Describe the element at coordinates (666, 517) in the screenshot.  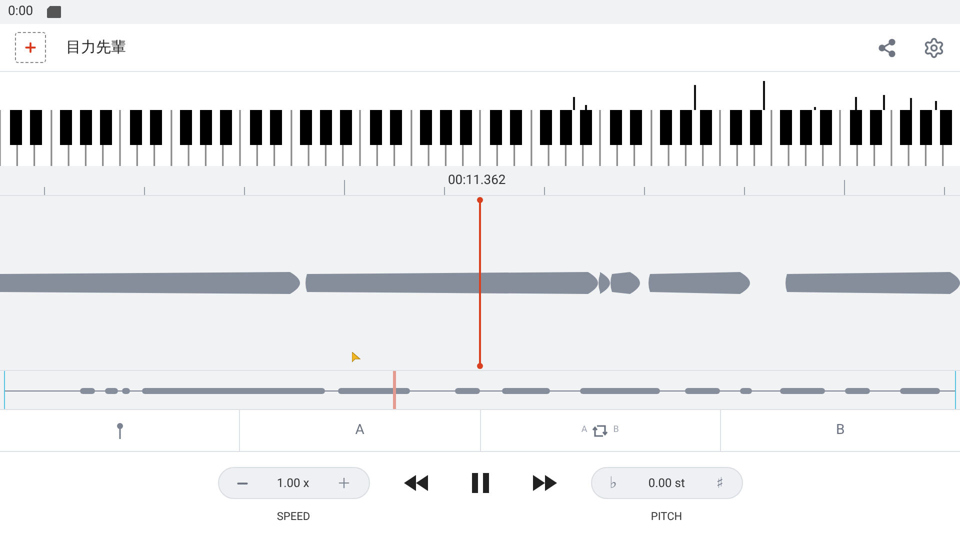
I see `pitch-label: PITCH` at that location.